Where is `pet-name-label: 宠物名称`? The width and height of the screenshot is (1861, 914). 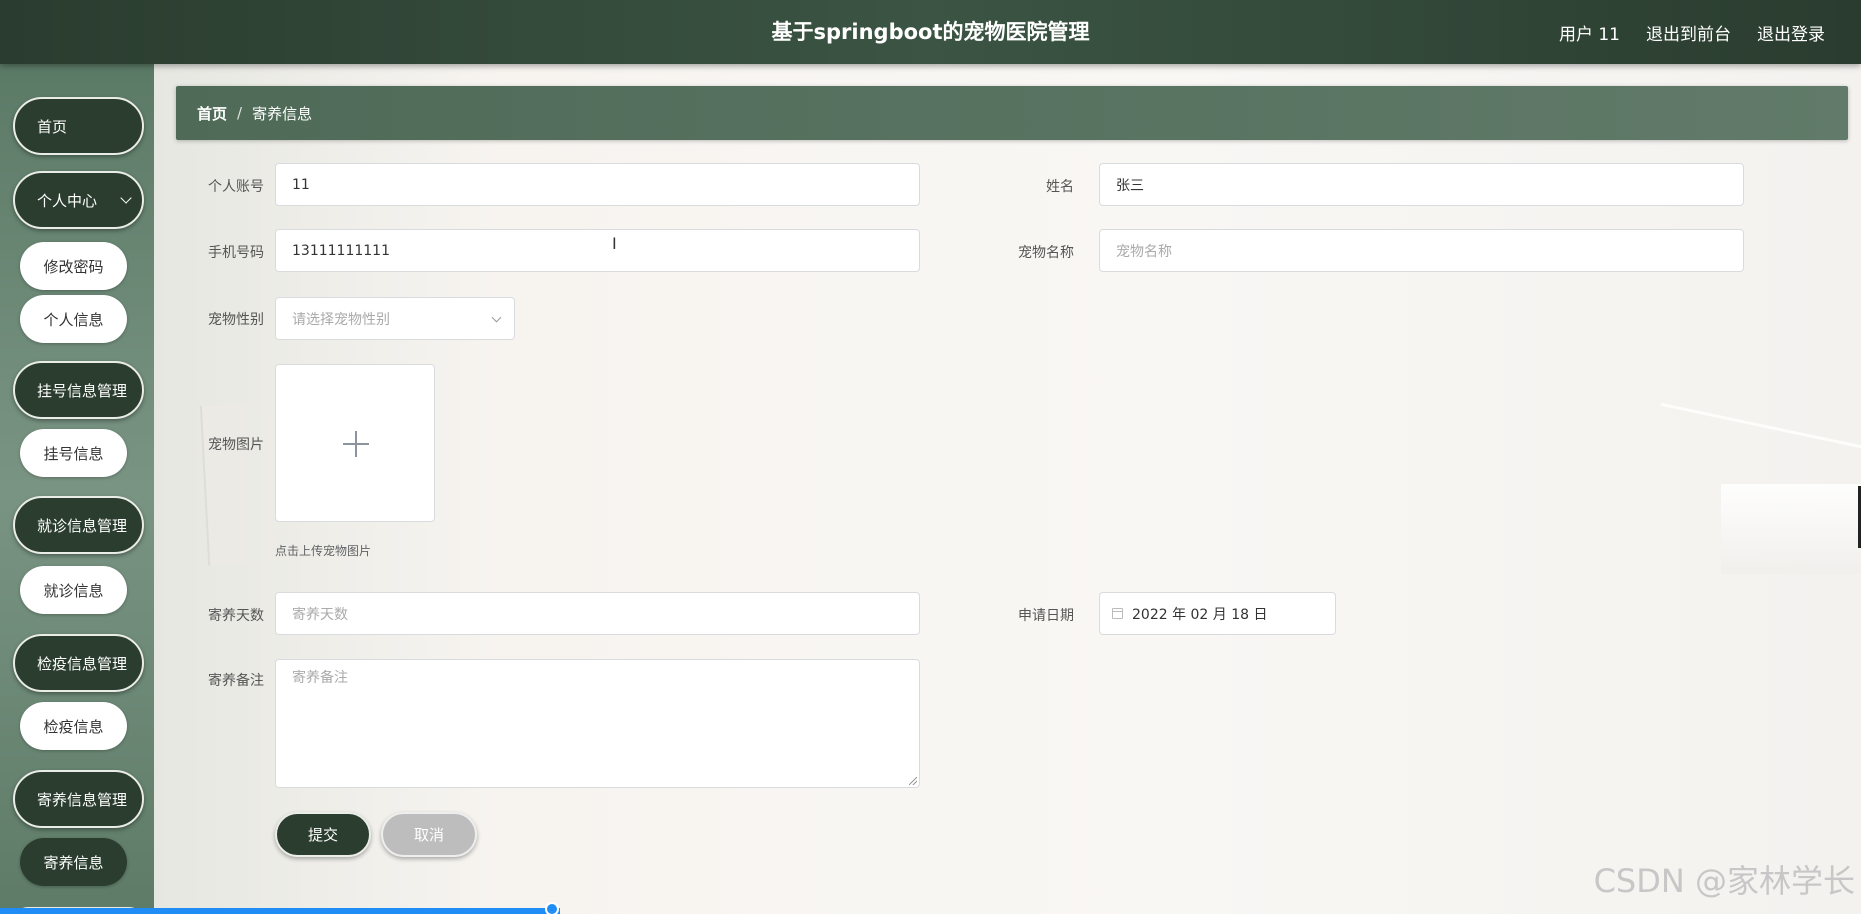 pet-name-label: 宠物名称 is located at coordinates (1046, 253).